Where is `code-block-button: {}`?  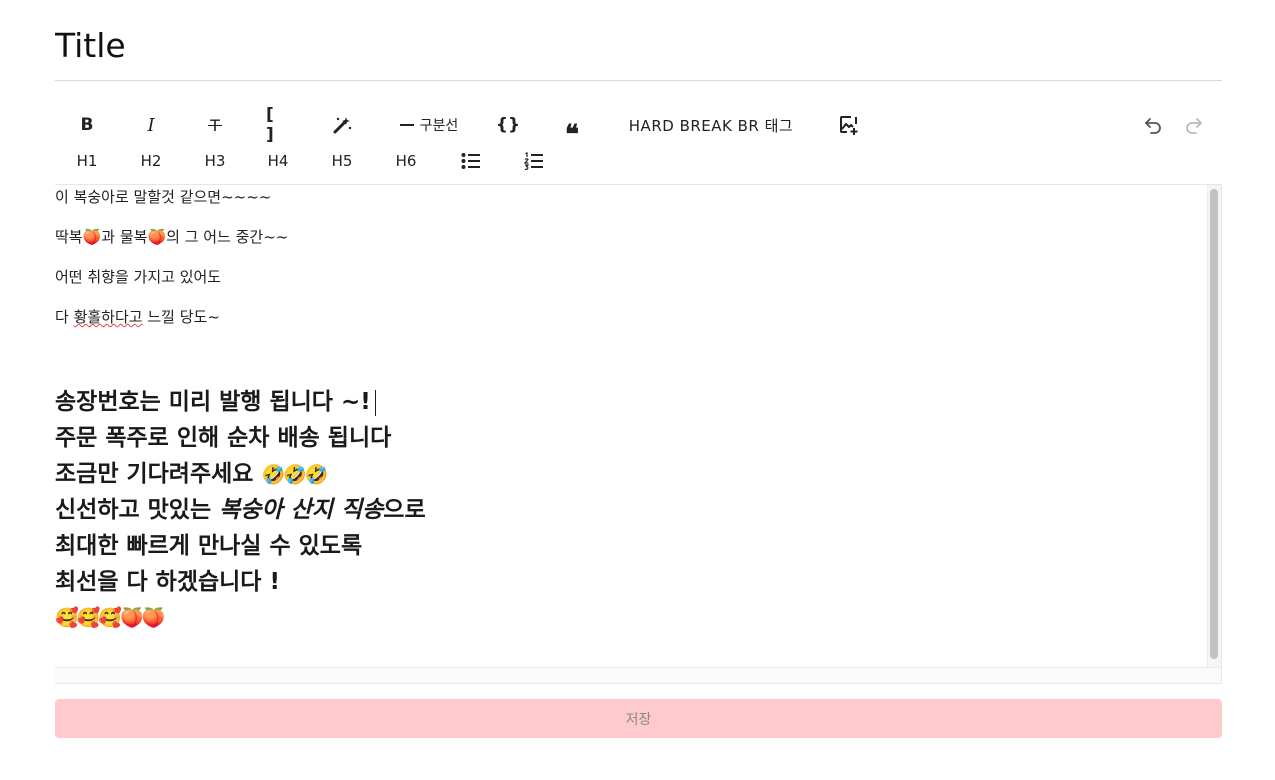
code-block-button: {} is located at coordinates (508, 125).